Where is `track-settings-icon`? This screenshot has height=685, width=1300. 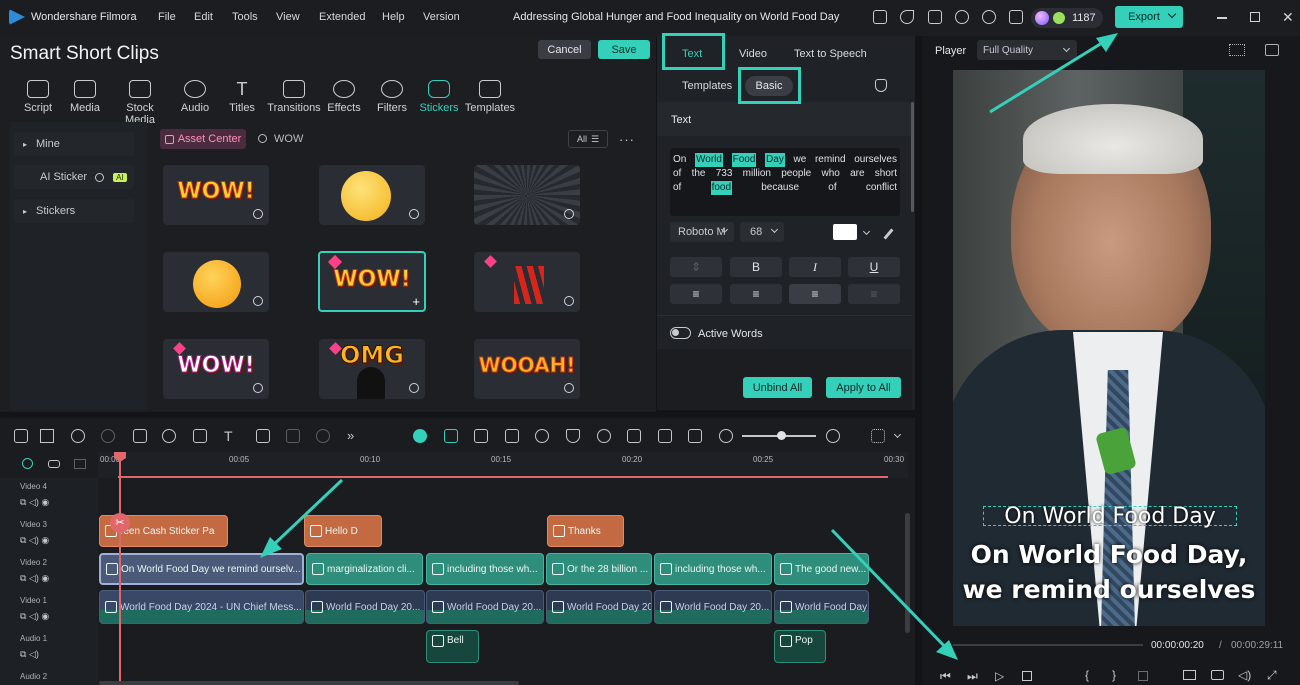
track-settings-icon is located at coordinates (80, 464).